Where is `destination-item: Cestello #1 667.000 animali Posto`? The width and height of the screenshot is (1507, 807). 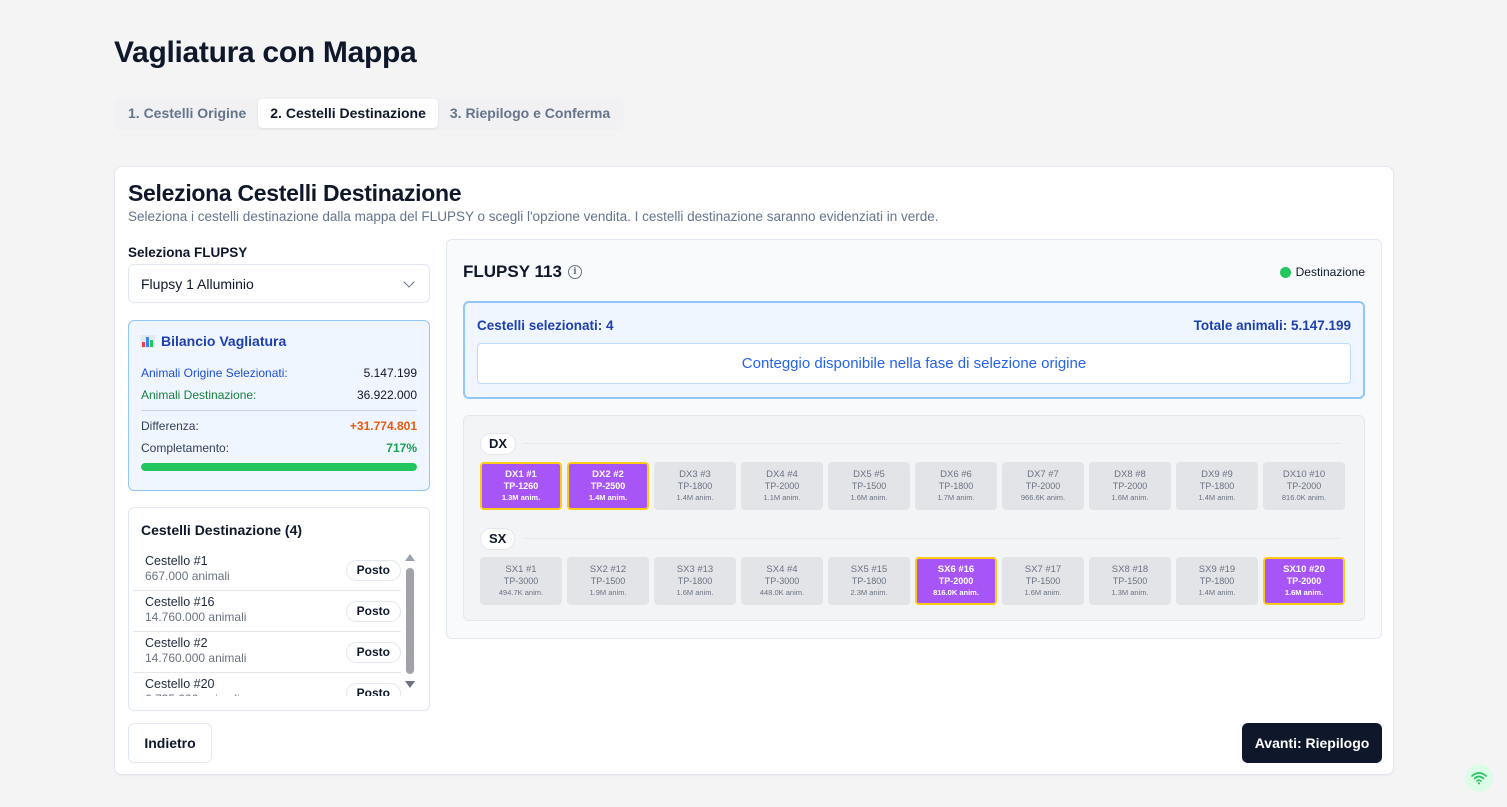
destination-item: Cestello #1 667.000 animali Posto is located at coordinates (267, 570).